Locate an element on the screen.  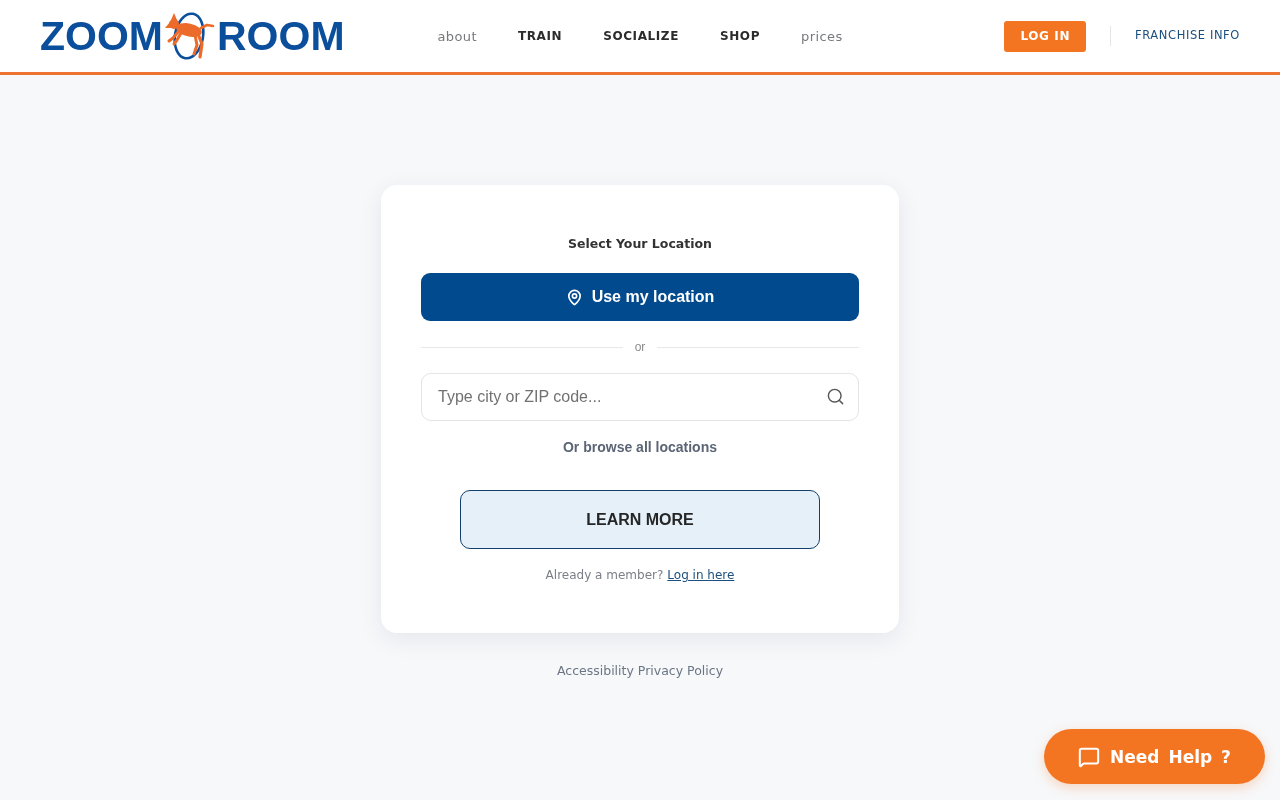
dog-jumping-hoop-icon is located at coordinates (190, 36).